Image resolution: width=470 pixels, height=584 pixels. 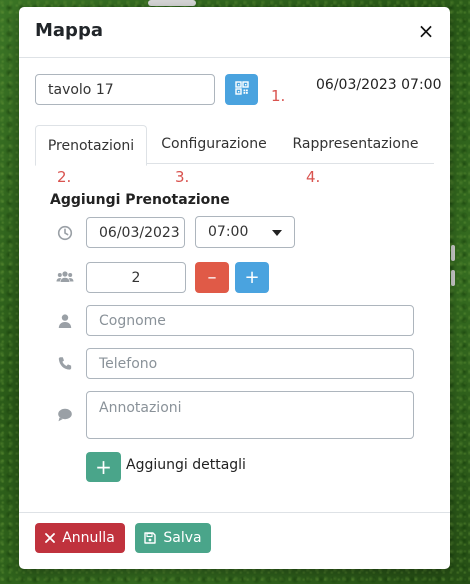 I want to click on tab-rappresentazione: Rappresentazione, so click(x=355, y=144).